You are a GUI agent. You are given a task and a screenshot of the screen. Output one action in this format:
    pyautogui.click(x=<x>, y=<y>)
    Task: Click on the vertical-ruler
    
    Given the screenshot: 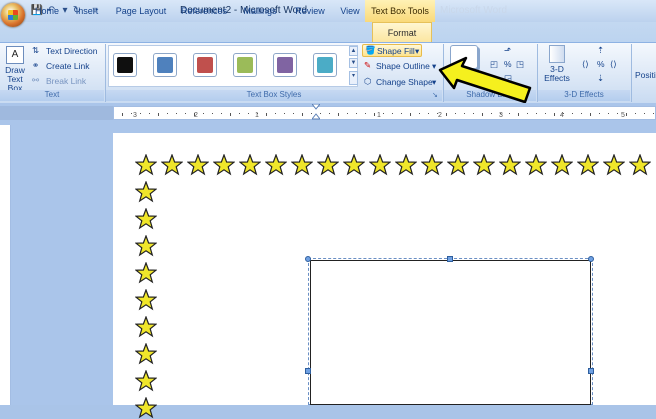 What is the action you would take?
    pyautogui.click(x=5, y=265)
    